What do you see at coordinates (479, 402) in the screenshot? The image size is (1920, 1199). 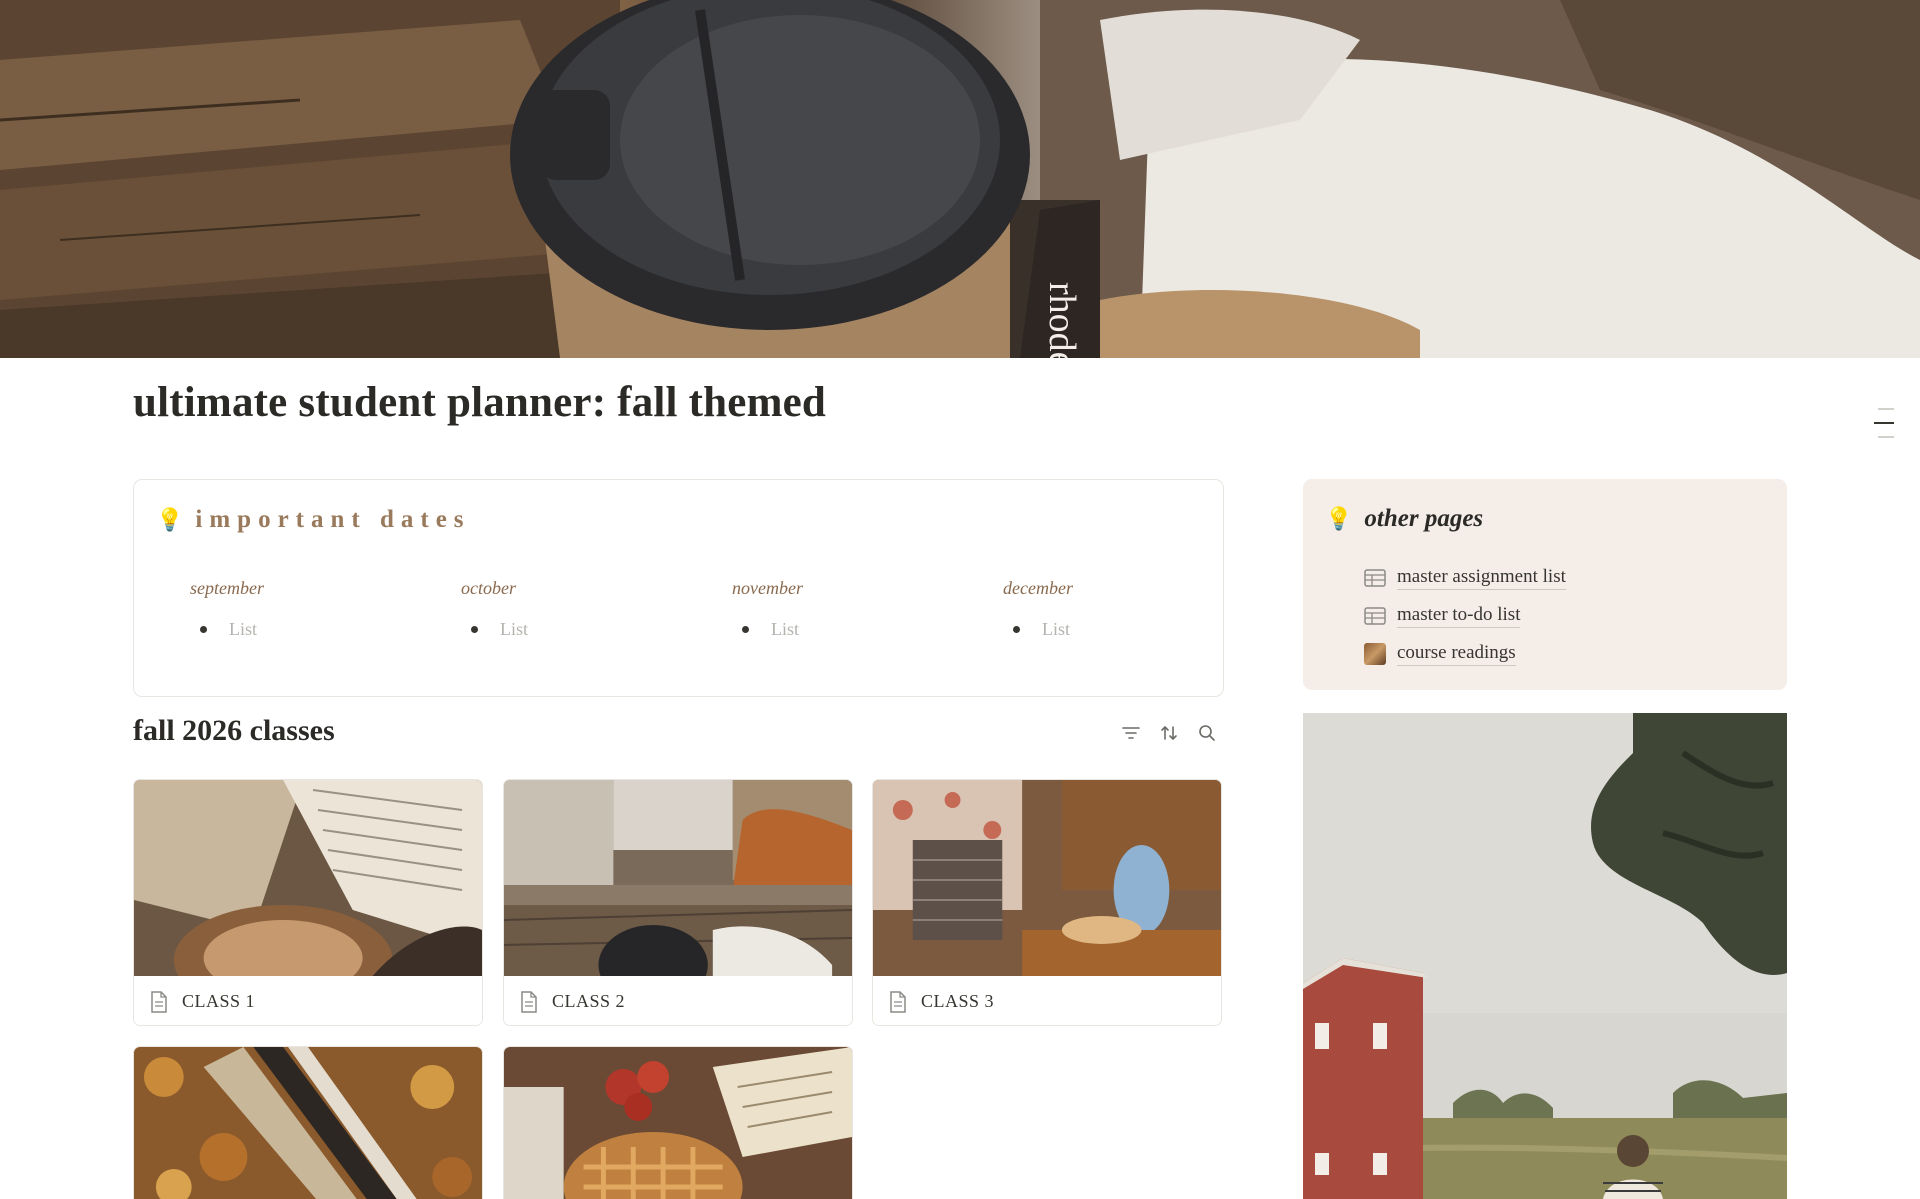 I see `page-title: ultimate student planner: fall themed` at bounding box center [479, 402].